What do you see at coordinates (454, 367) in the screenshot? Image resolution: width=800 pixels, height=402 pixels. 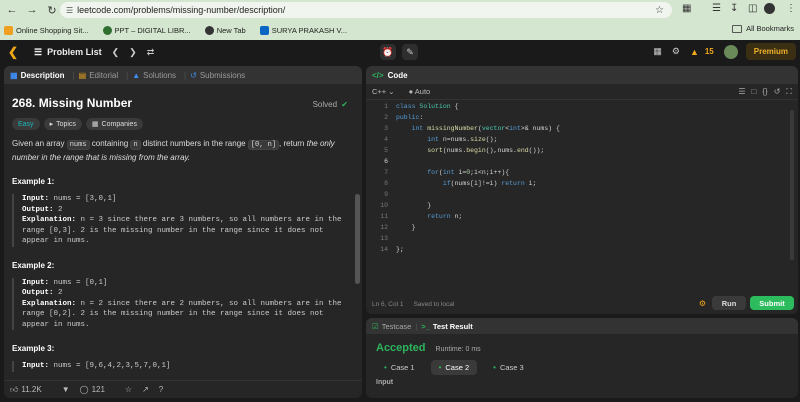 I see `case-tab: • Case 2` at bounding box center [454, 367].